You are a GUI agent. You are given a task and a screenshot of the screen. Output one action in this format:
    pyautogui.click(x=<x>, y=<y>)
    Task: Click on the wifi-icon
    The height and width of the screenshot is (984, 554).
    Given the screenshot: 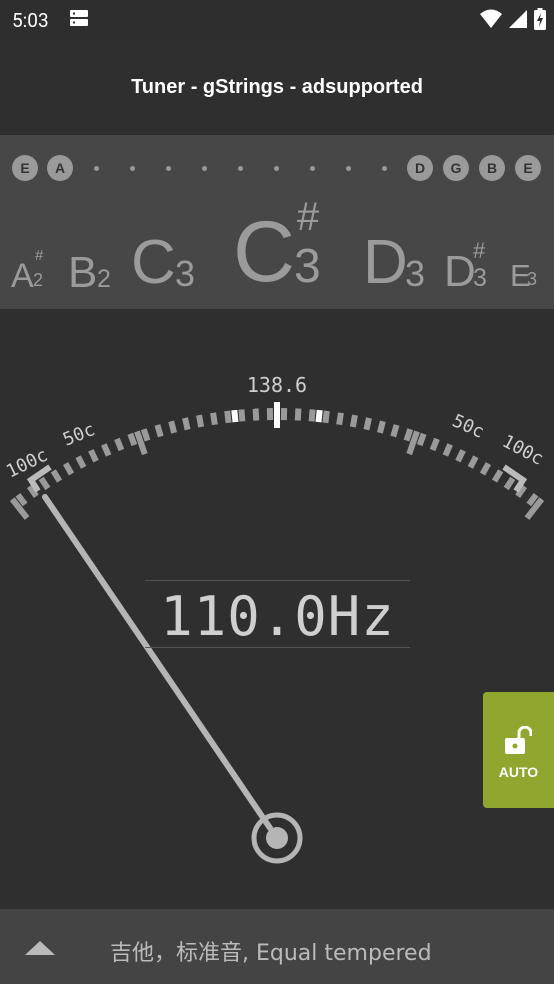 What is the action you would take?
    pyautogui.click(x=491, y=18)
    